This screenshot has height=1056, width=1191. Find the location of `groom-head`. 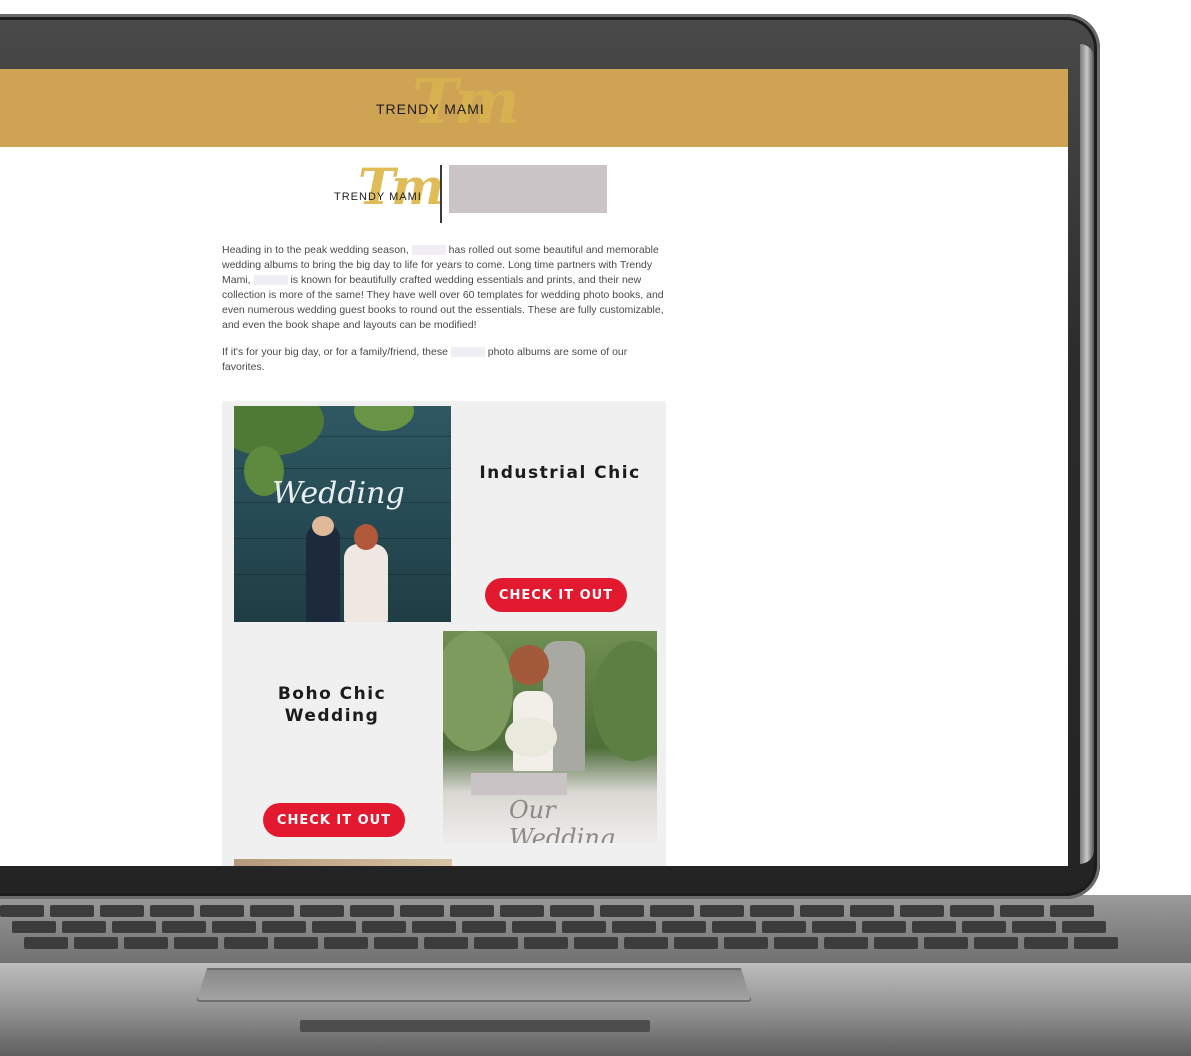

groom-head is located at coordinates (323, 526).